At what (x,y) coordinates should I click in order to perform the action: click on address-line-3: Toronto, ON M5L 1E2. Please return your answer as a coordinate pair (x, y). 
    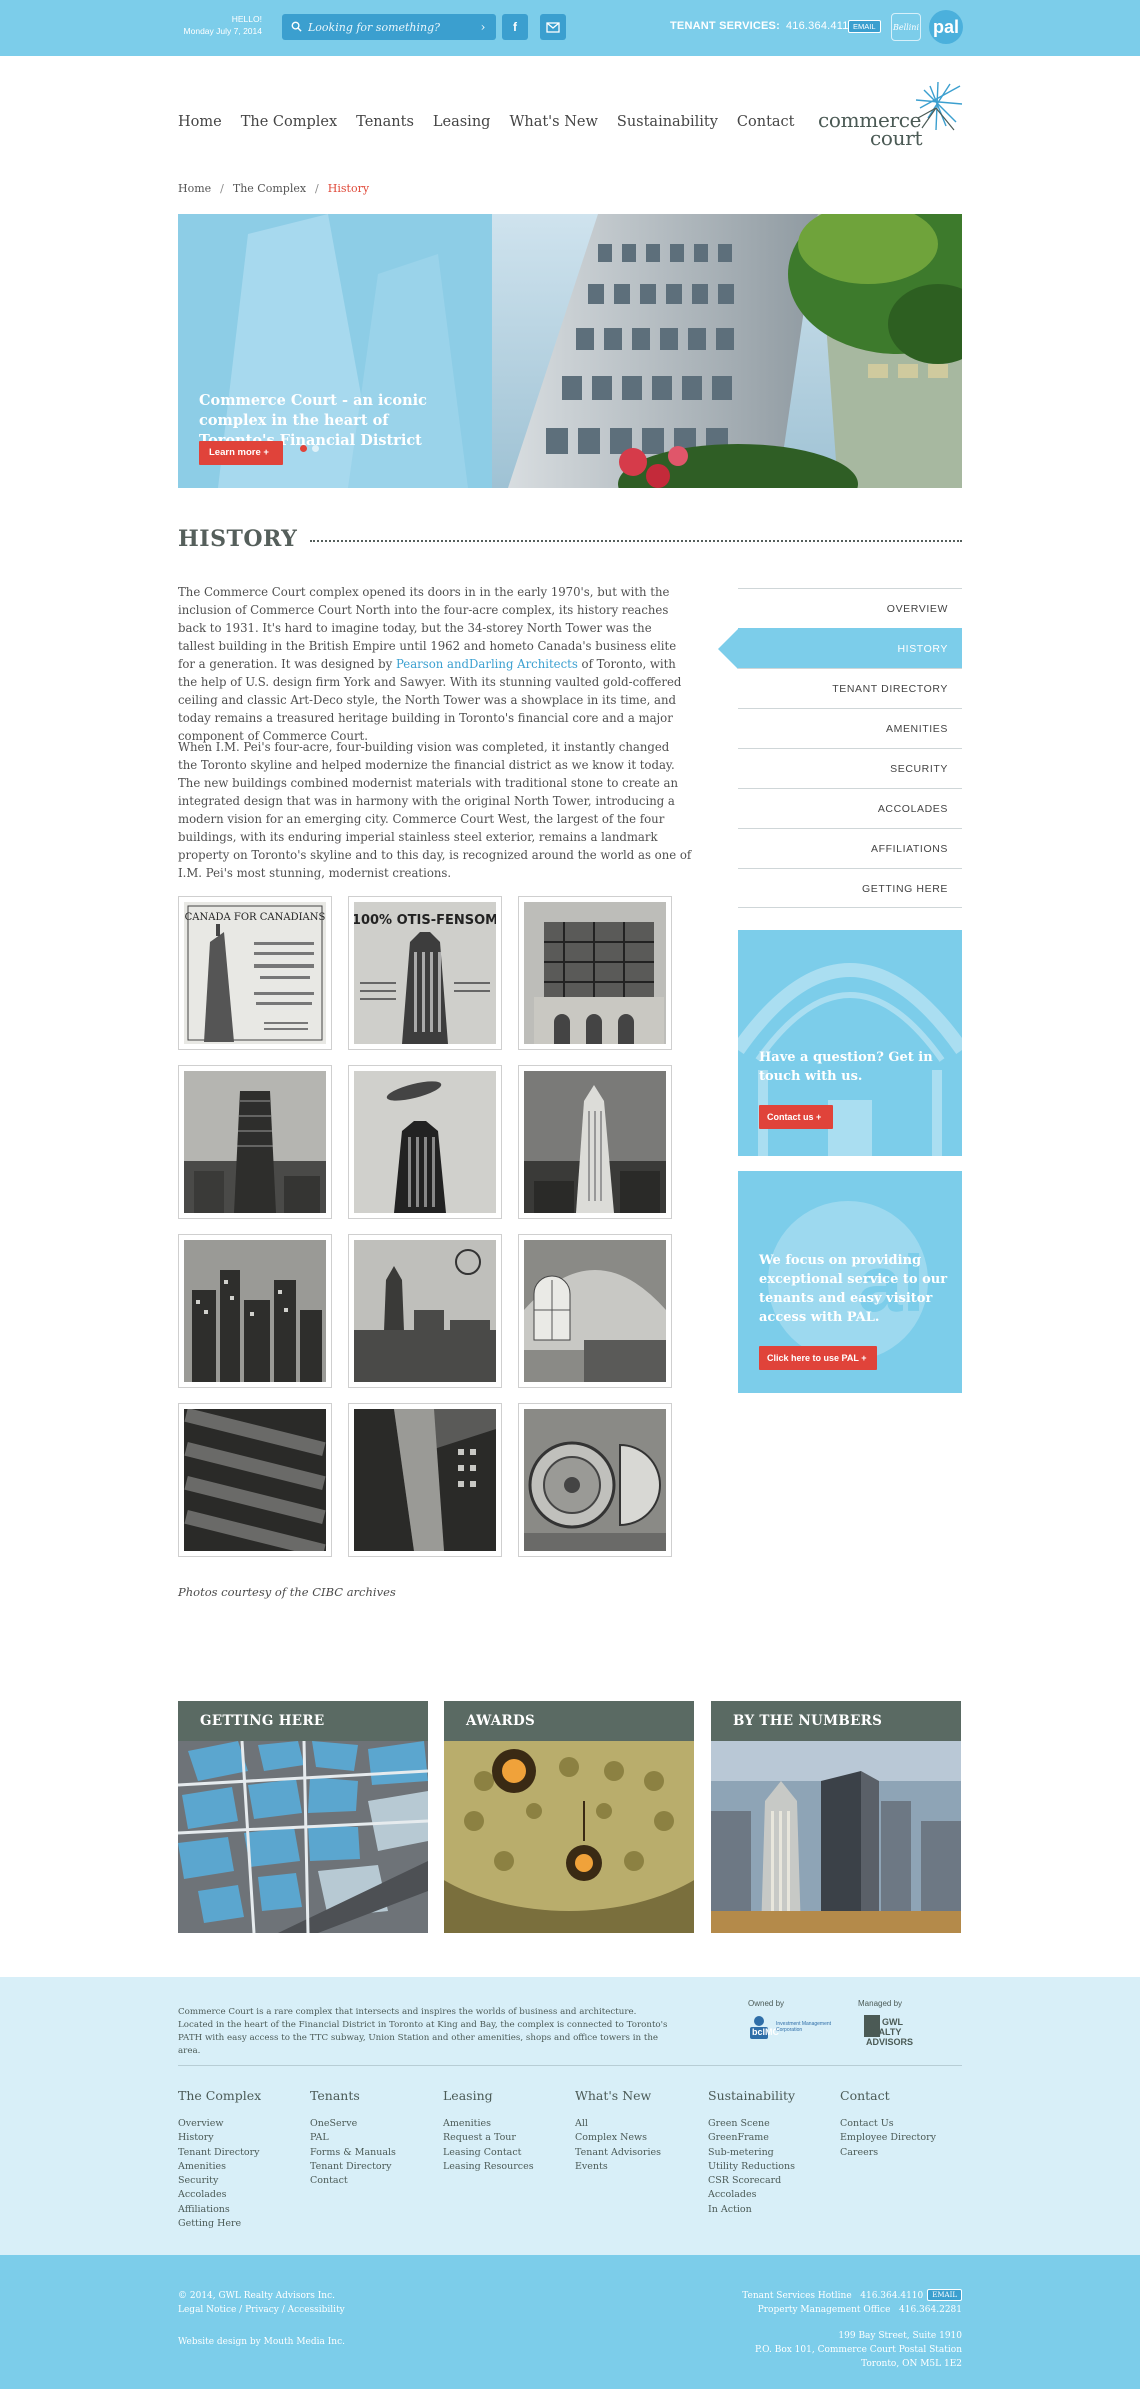
    Looking at the image, I should click on (911, 2364).